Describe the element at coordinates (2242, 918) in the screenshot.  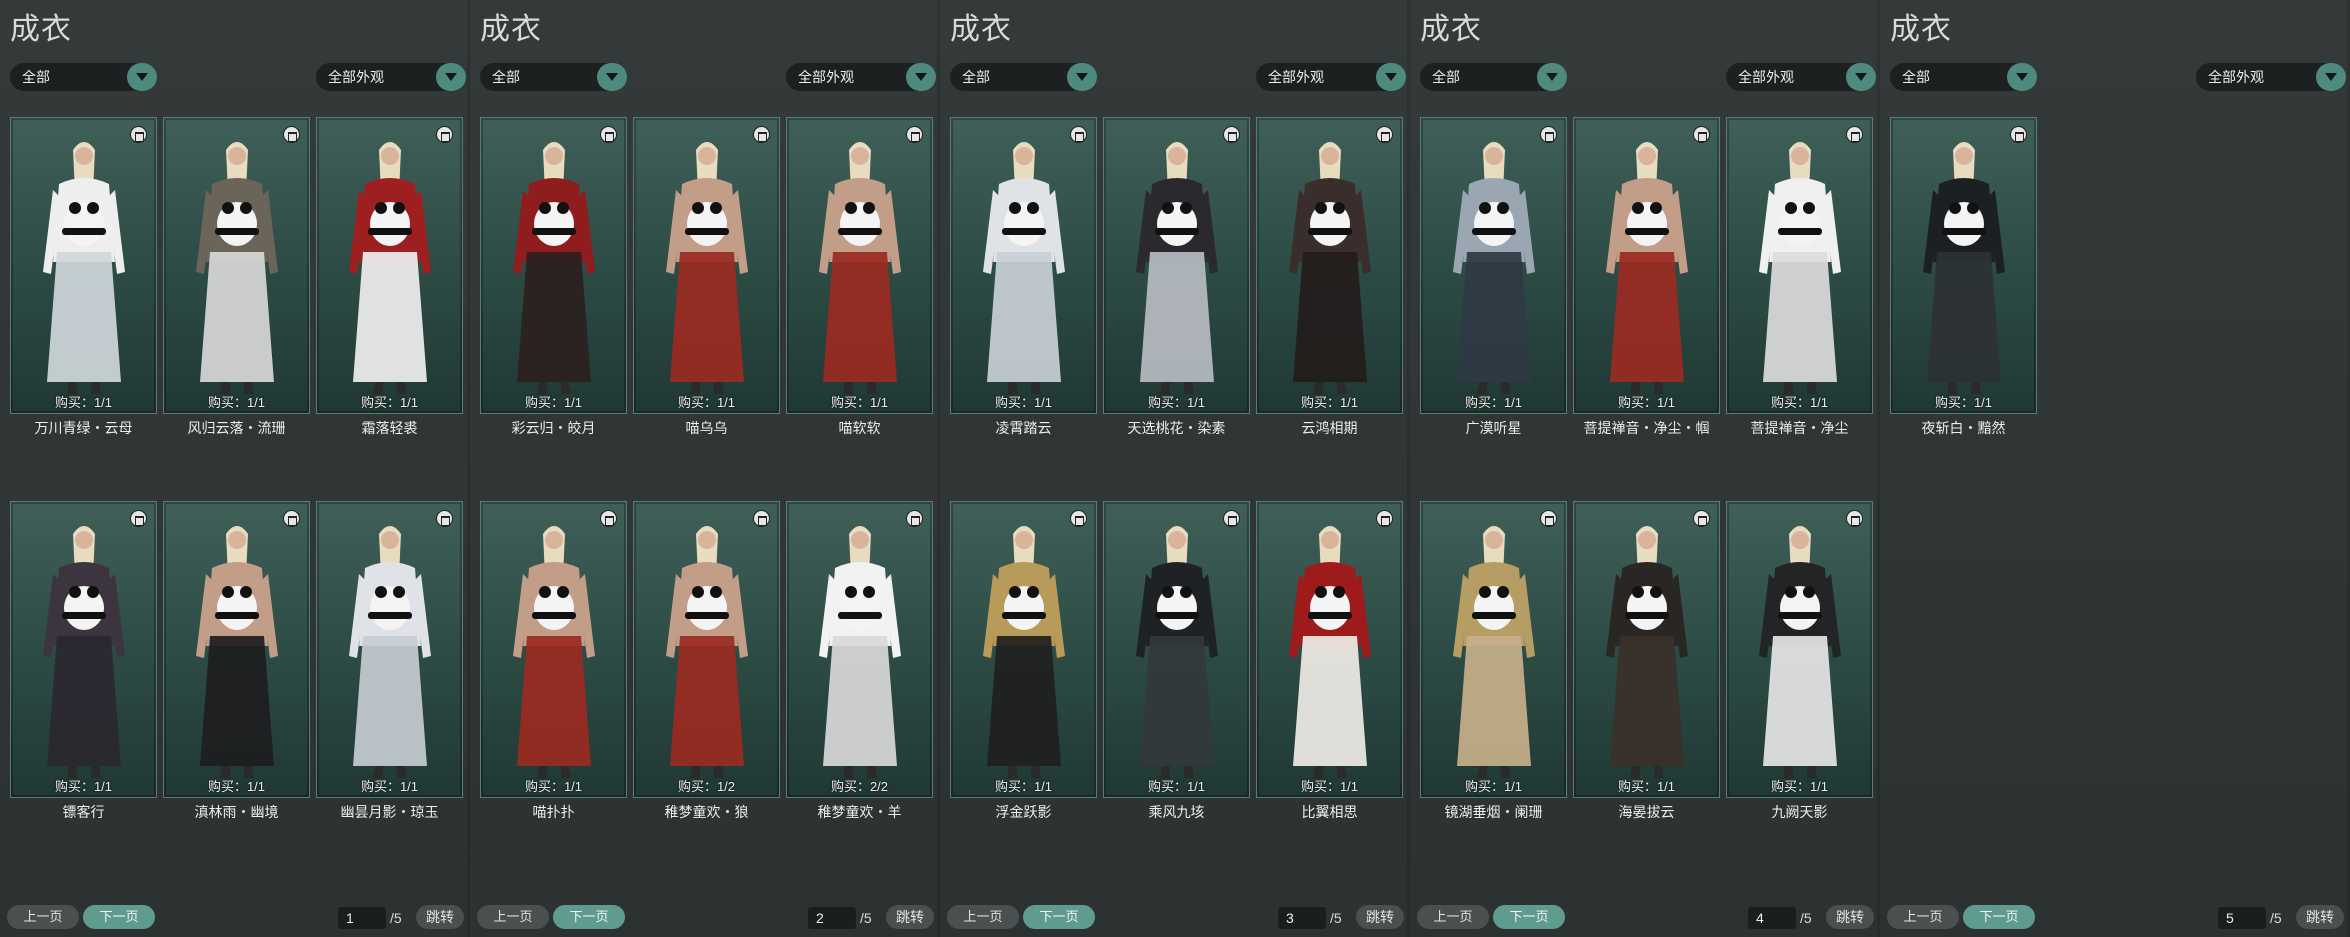
I see `page-number-input: 5` at that location.